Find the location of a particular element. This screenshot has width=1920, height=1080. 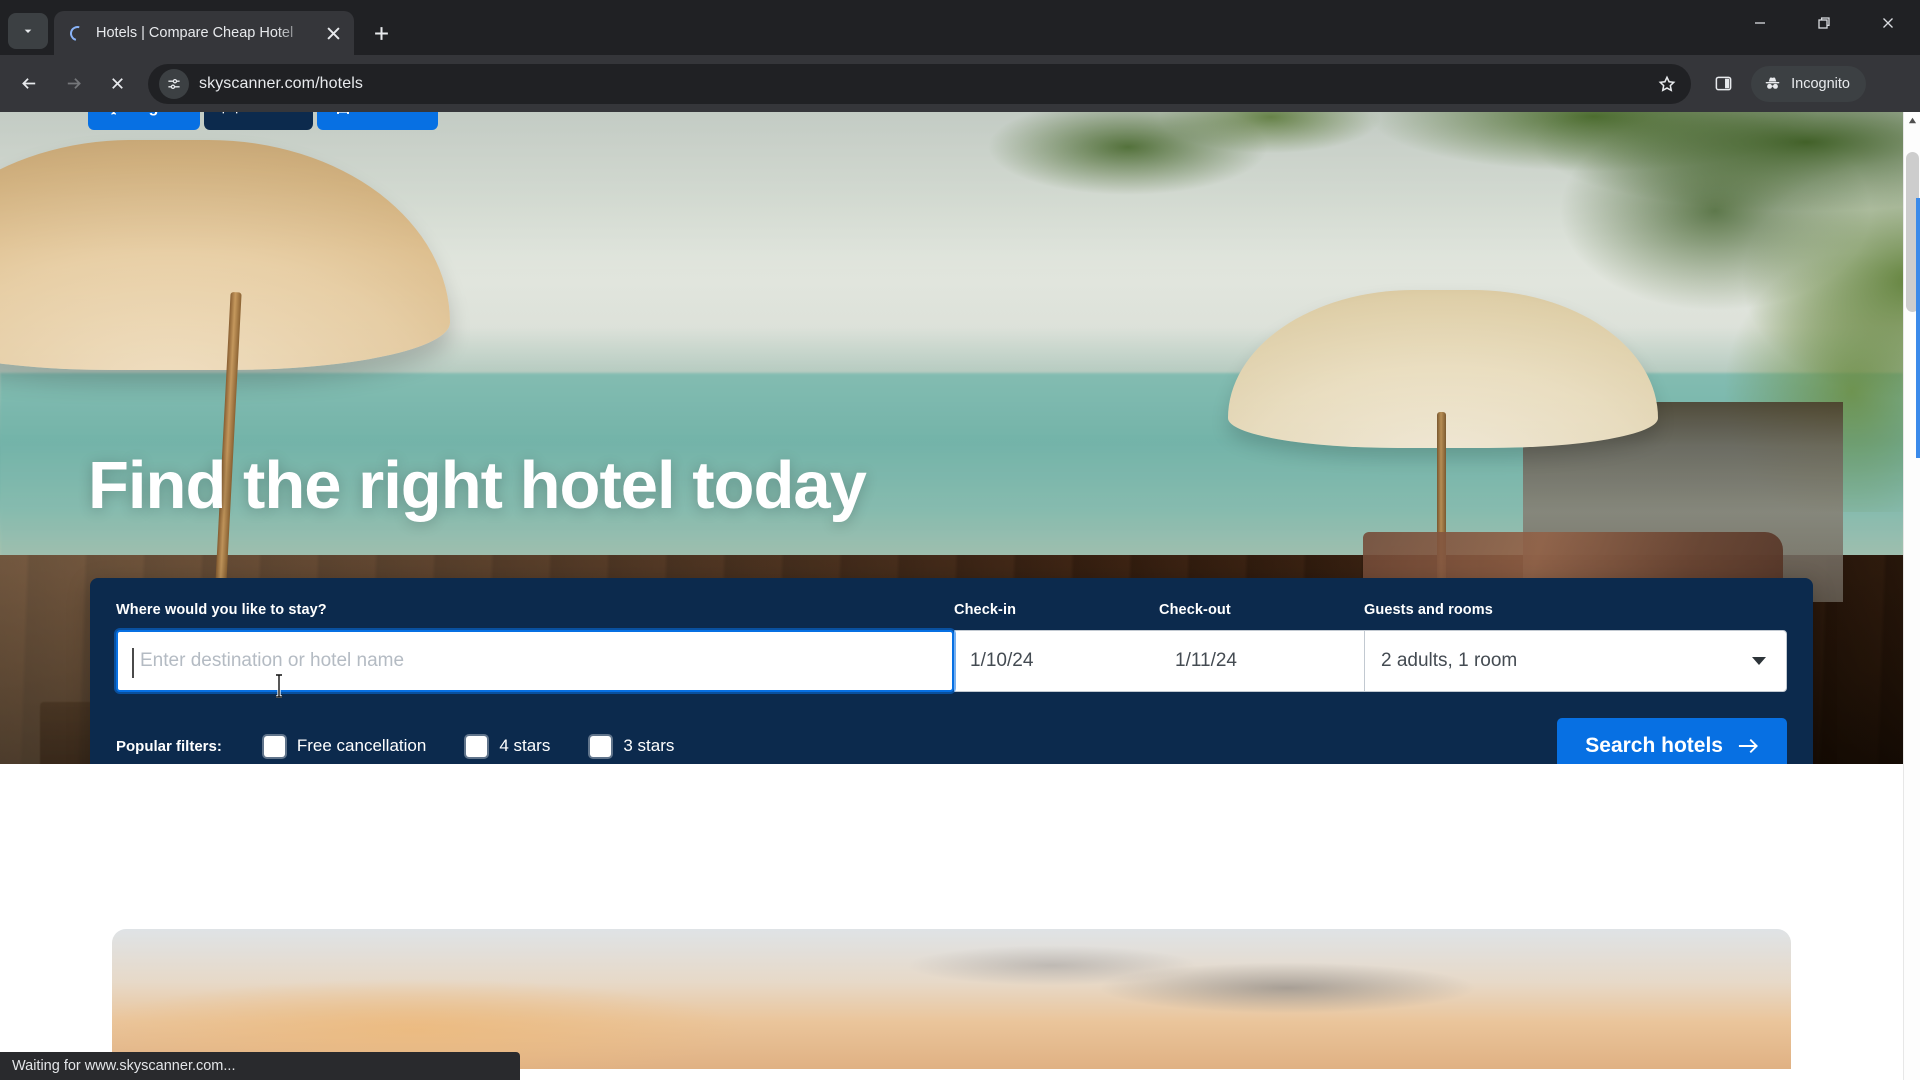

nav-tab-label: Flights is located at coordinates (156, 114).